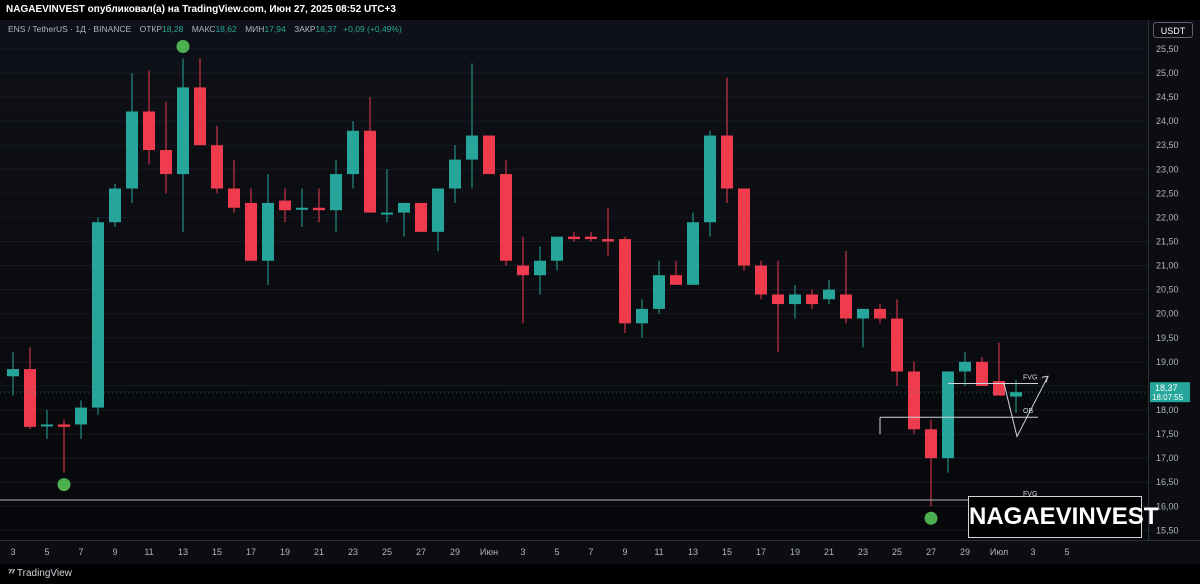 This screenshot has width=1200, height=584. I want to click on open-value: 18,28, so click(173, 29).